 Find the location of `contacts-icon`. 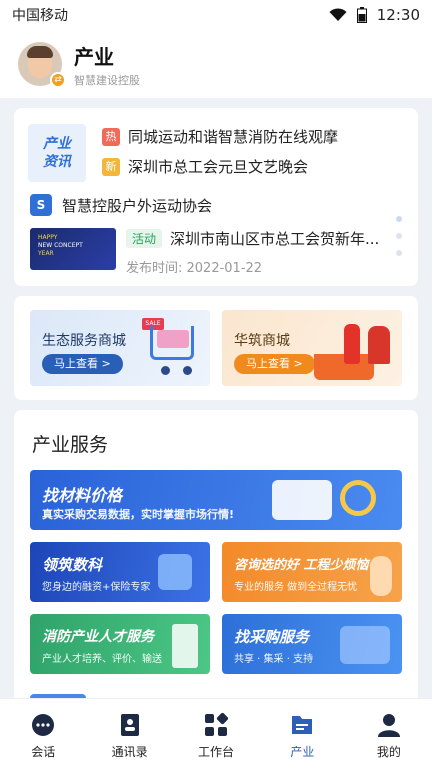

contacts-icon is located at coordinates (129, 725).